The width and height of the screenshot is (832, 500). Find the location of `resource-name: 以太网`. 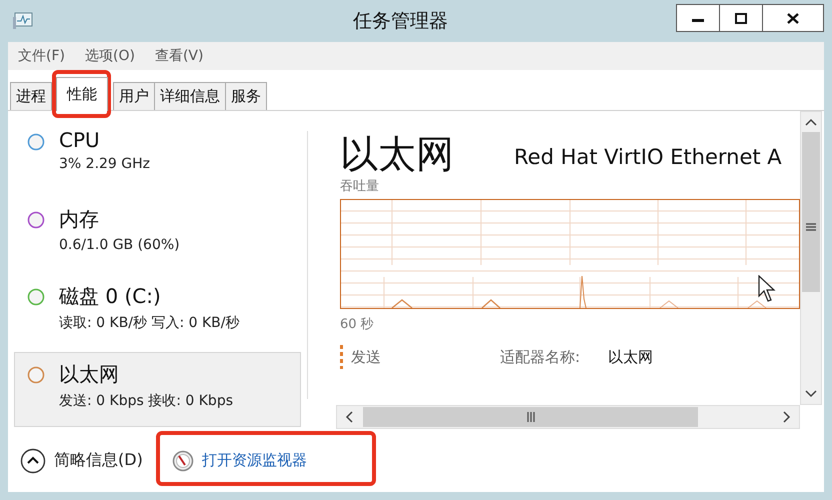

resource-name: 以太网 is located at coordinates (89, 374).